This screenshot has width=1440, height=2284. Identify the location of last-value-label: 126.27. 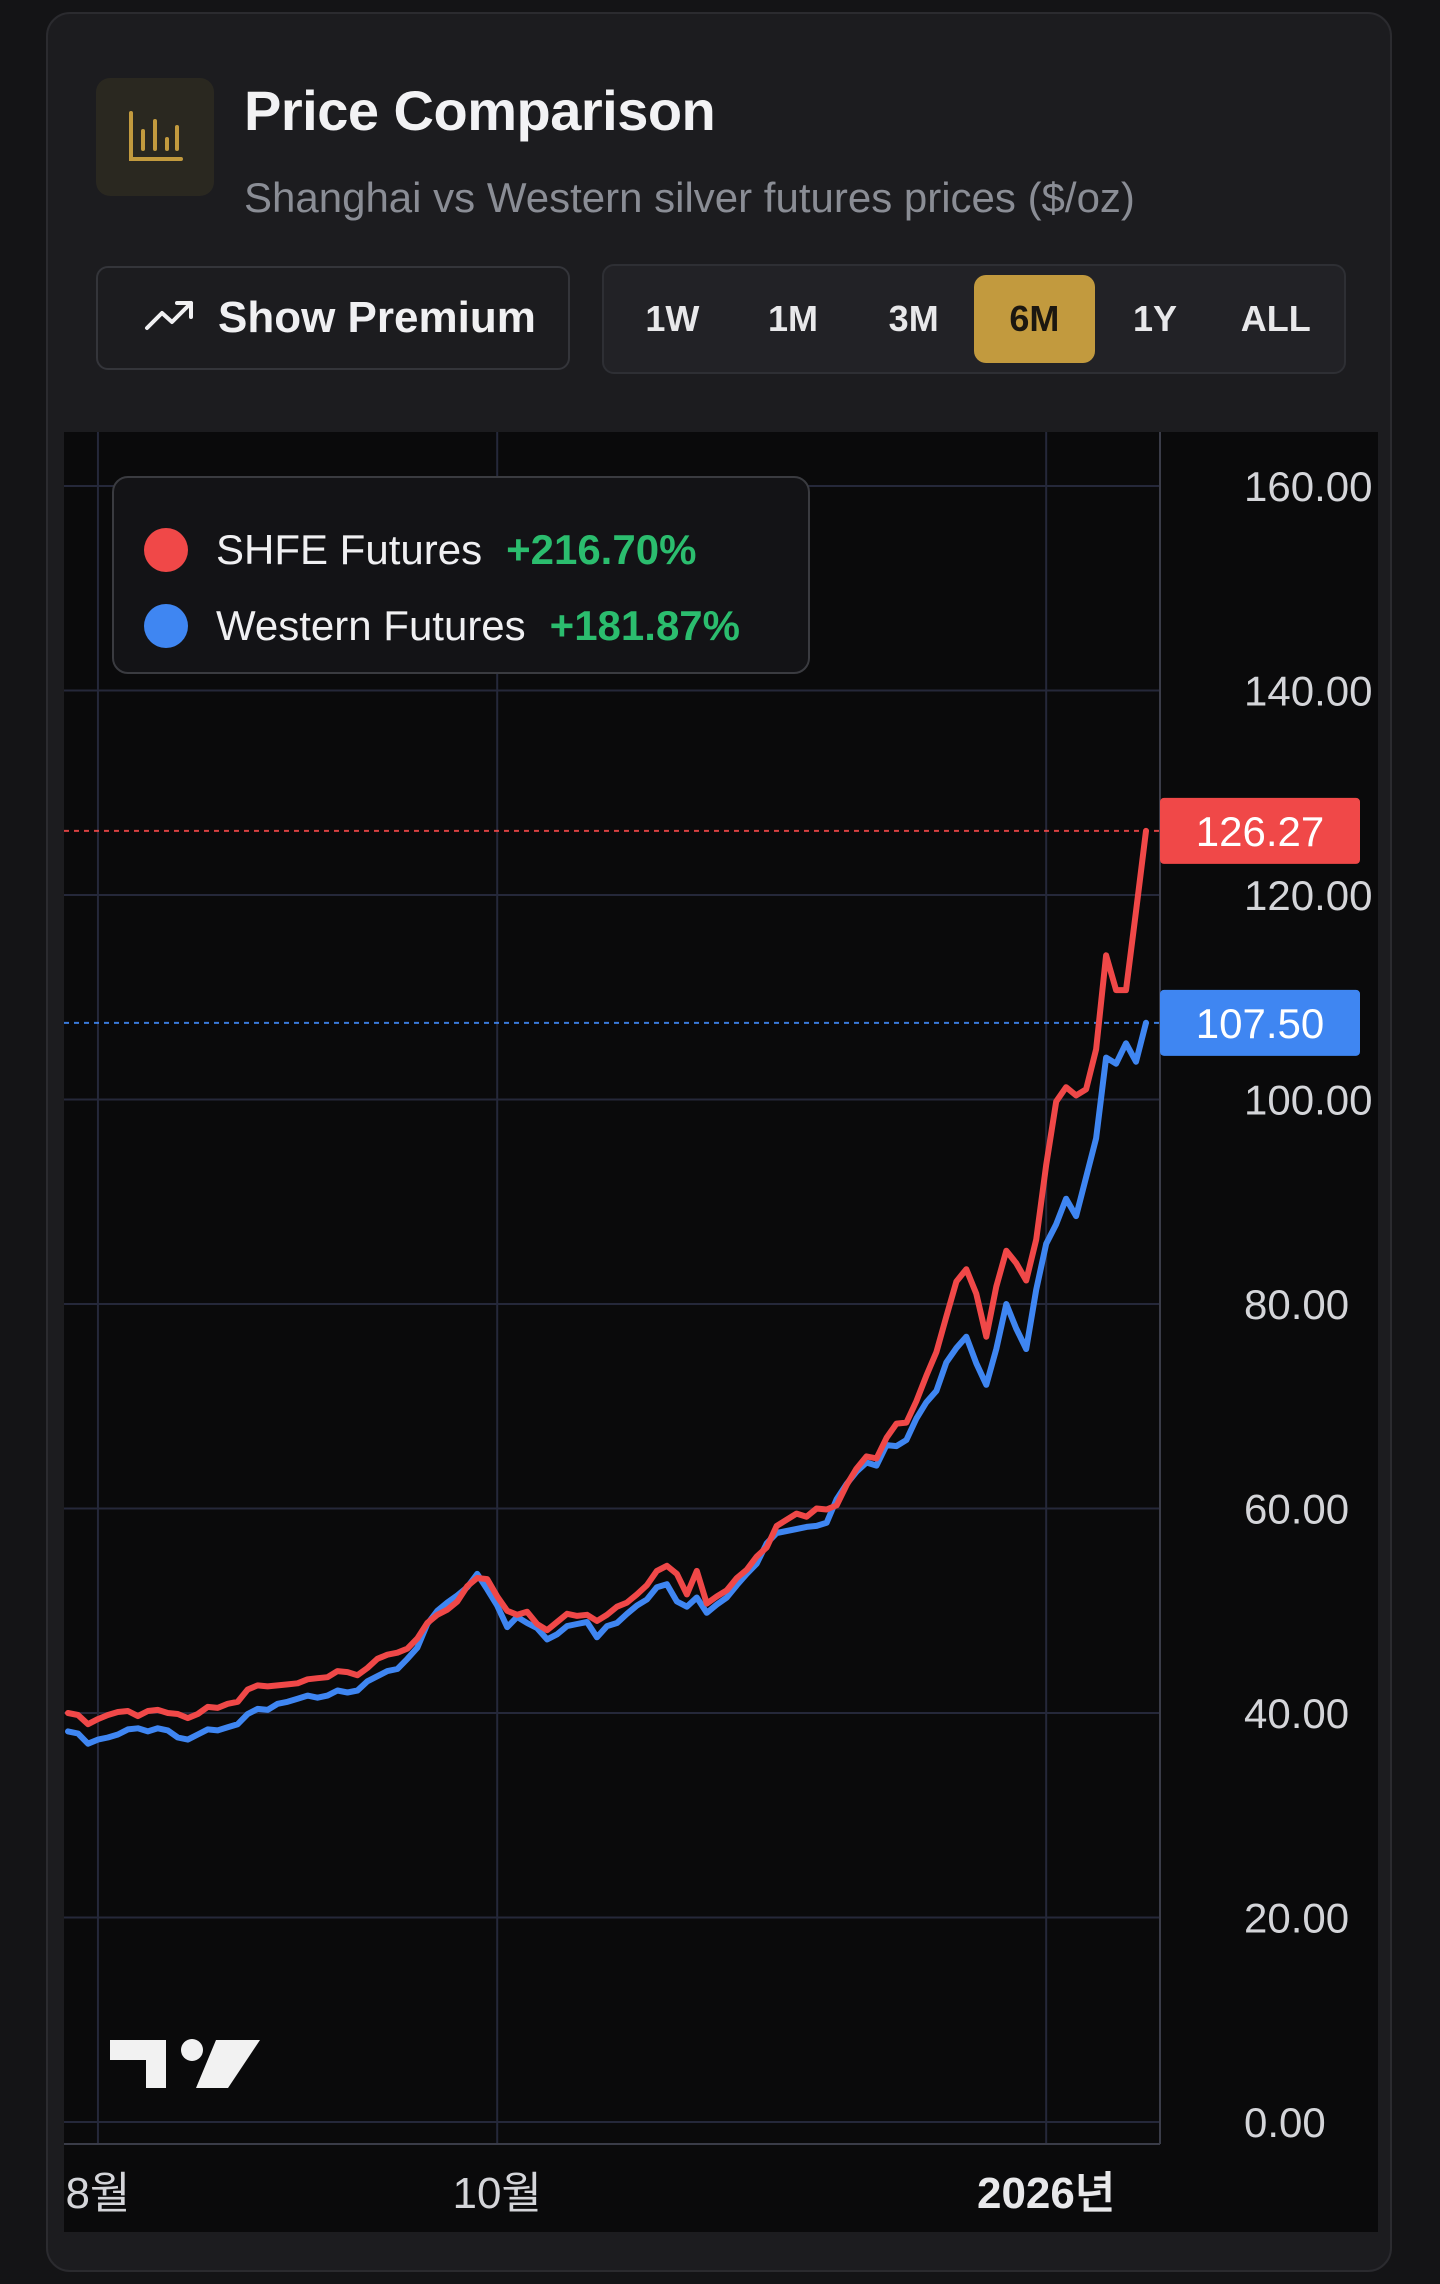
(1260, 831).